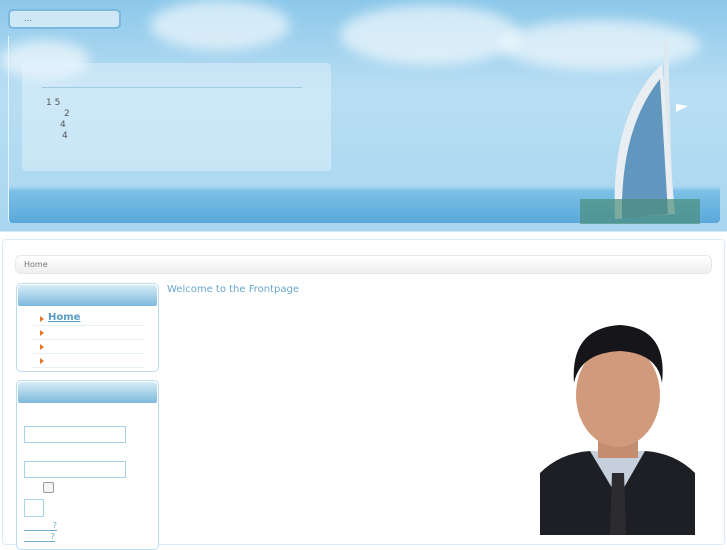 The image size is (727, 550). Describe the element at coordinates (176, 117) in the screenshot. I see `info-panel: 1 5 2 4 4` at that location.